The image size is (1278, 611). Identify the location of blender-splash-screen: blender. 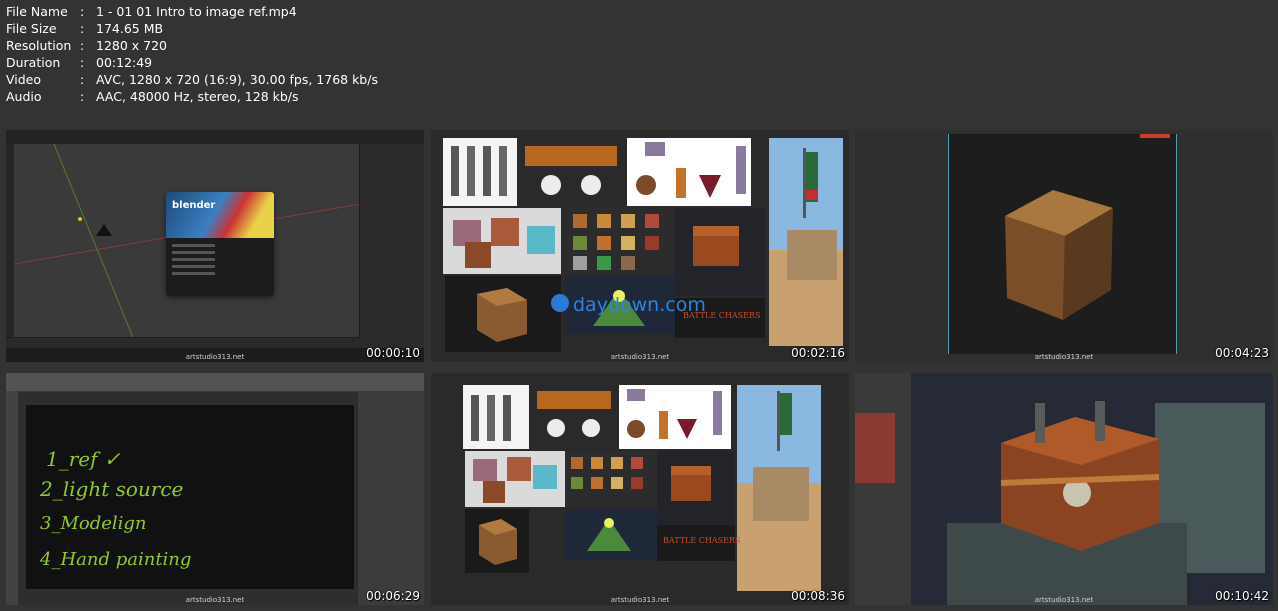
(220, 244).